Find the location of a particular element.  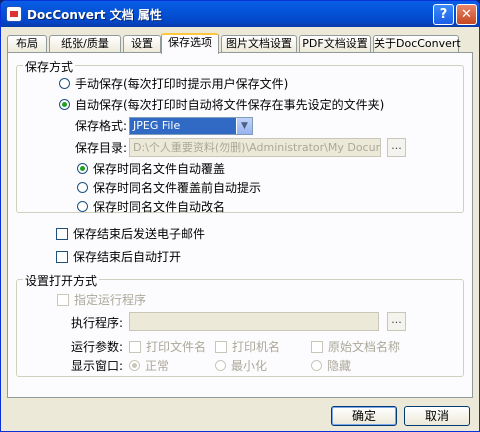

send-email-option: 保存结束后发送电子邮件 is located at coordinates (130, 234).